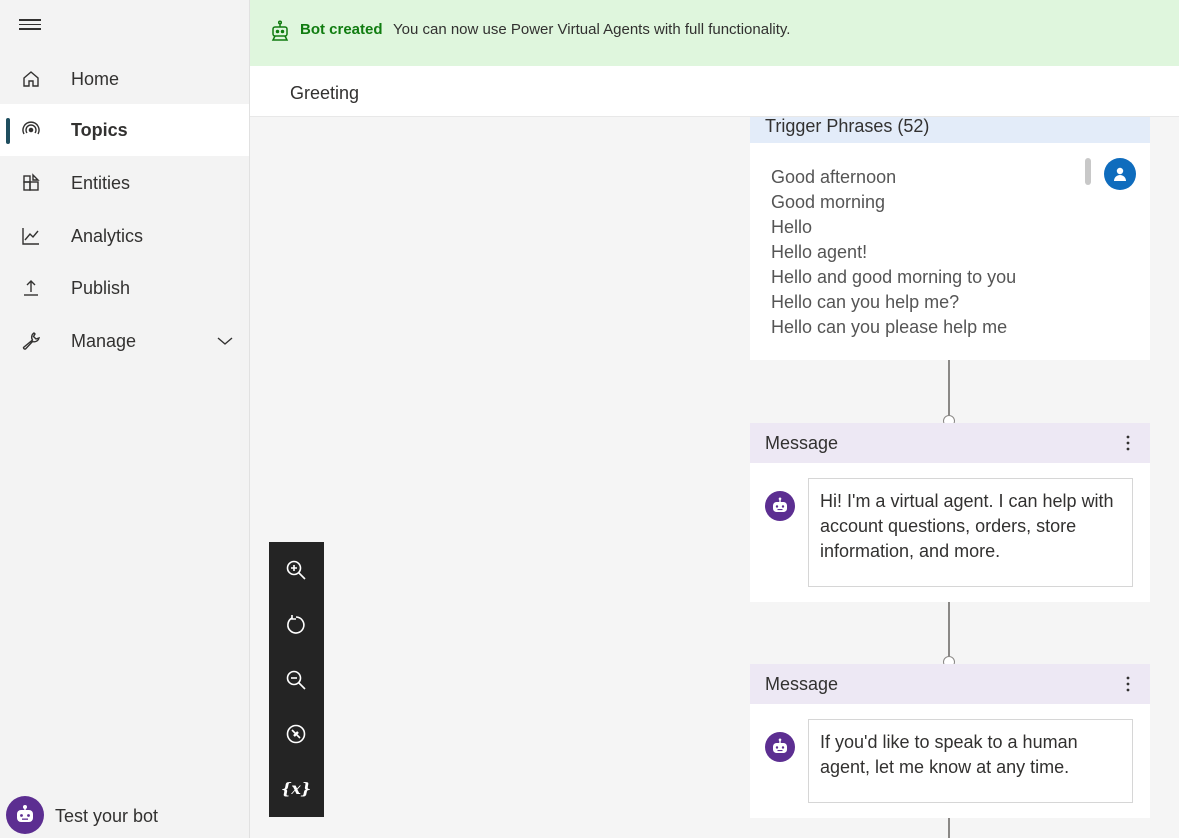 This screenshot has height=838, width=1179. What do you see at coordinates (296, 570) in the screenshot?
I see `zoom-in-icon` at bounding box center [296, 570].